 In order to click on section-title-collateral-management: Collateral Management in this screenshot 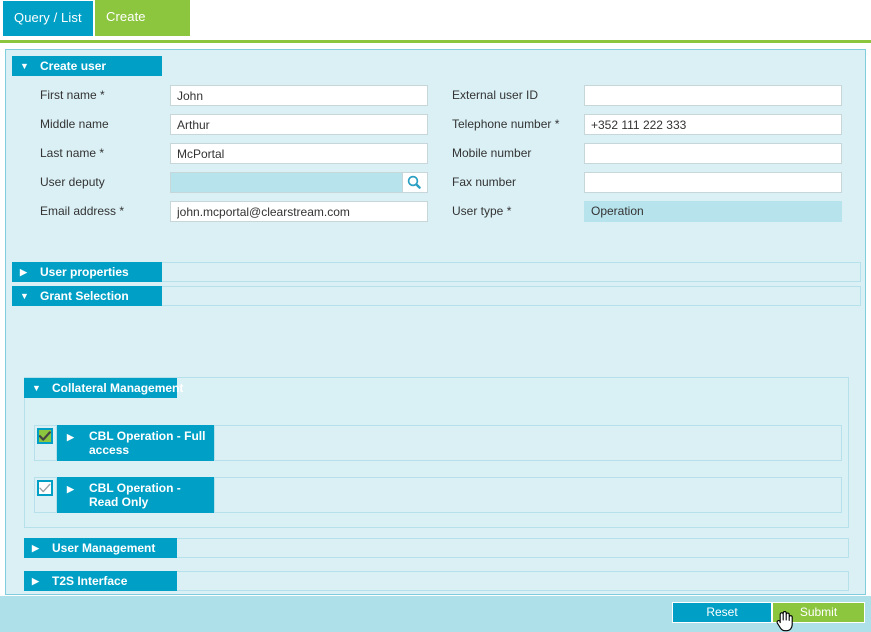, I will do `click(118, 388)`.